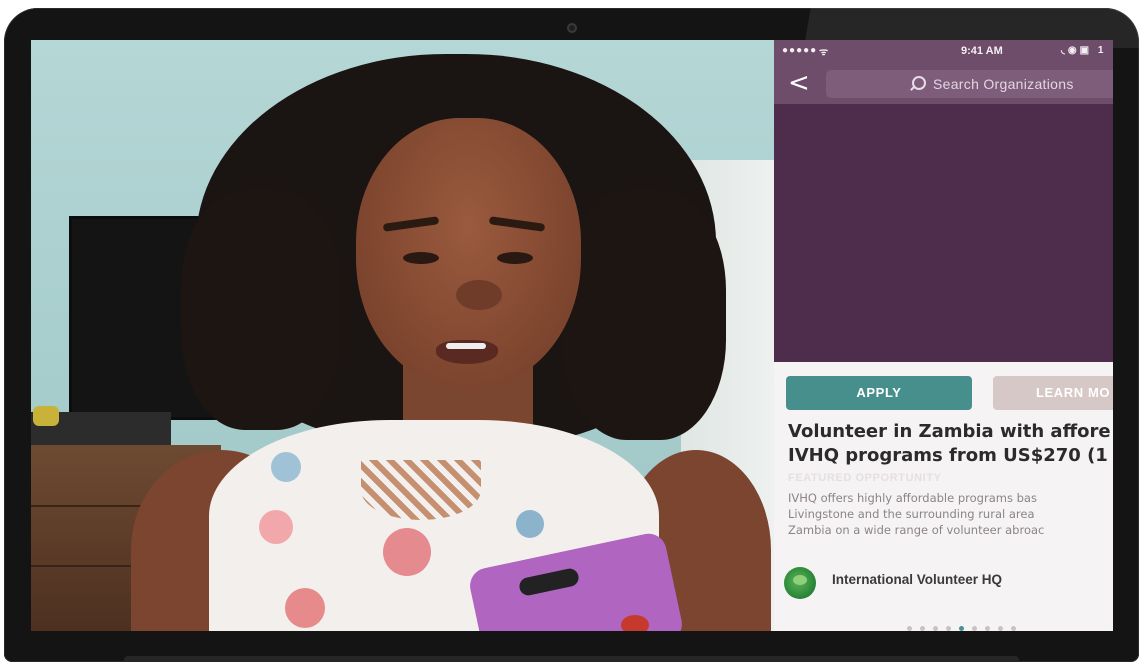 The image size is (1143, 662). Describe the element at coordinates (943, 233) in the screenshot. I see `hero-image` at that location.